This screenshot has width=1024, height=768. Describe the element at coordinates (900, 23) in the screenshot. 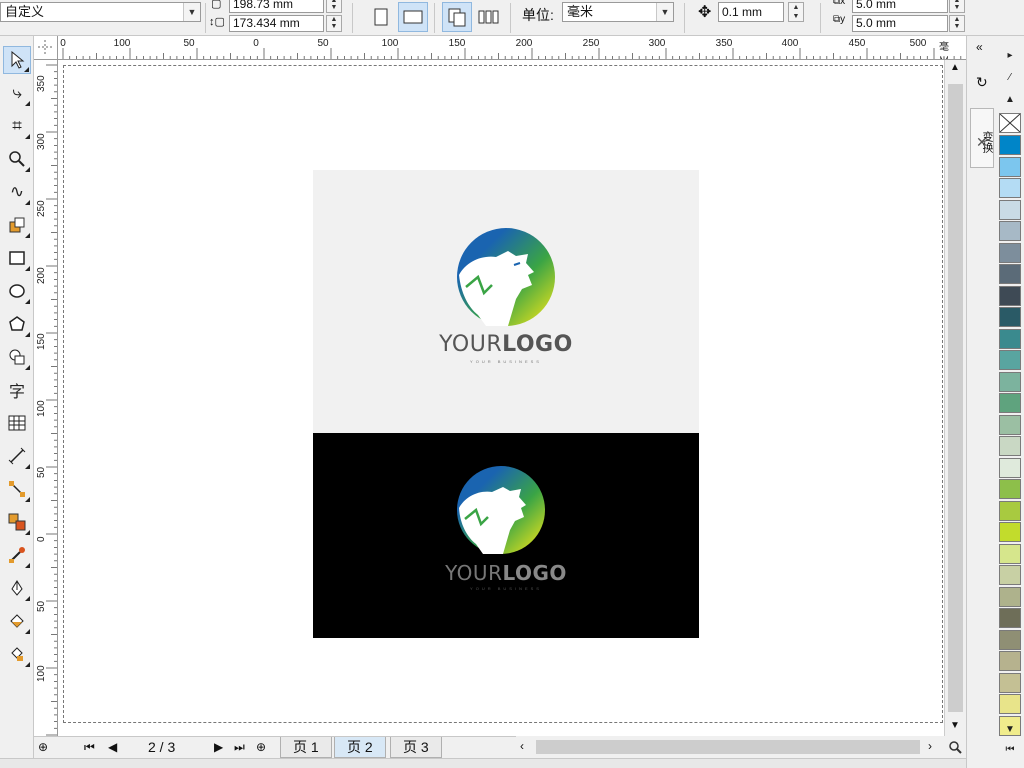

I see `duplicate-y-field: 5.0 mm` at that location.